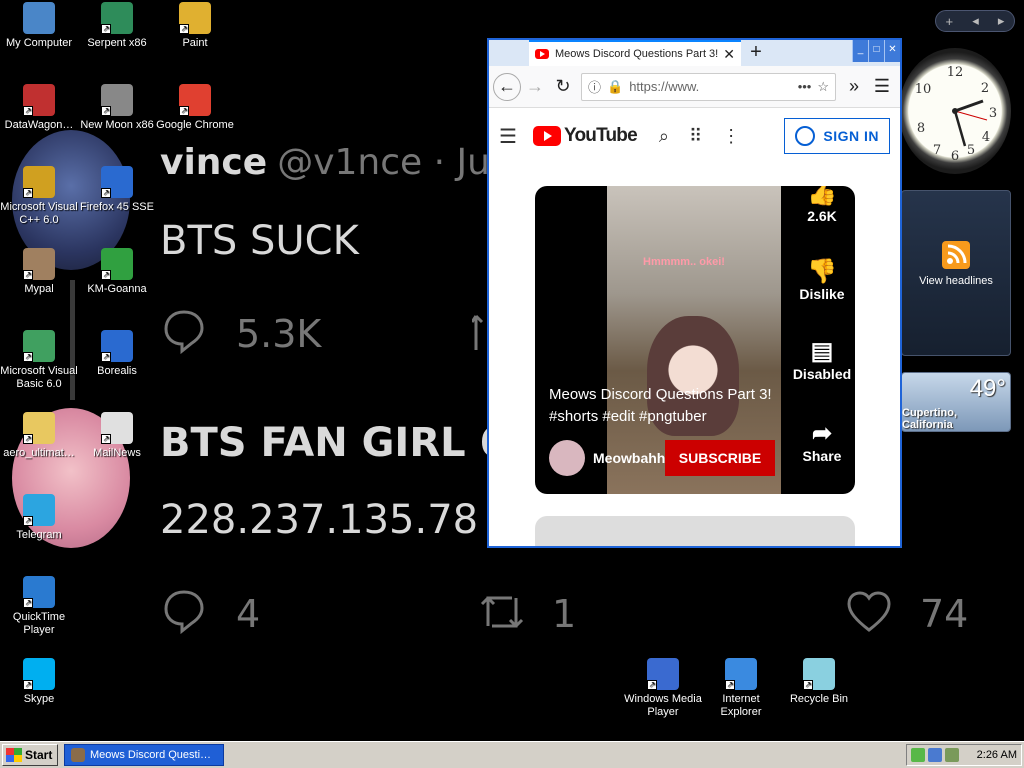  Describe the element at coordinates (319, 520) in the screenshot. I see `wallpaper-reply-text: 228.237.135.78` at that location.